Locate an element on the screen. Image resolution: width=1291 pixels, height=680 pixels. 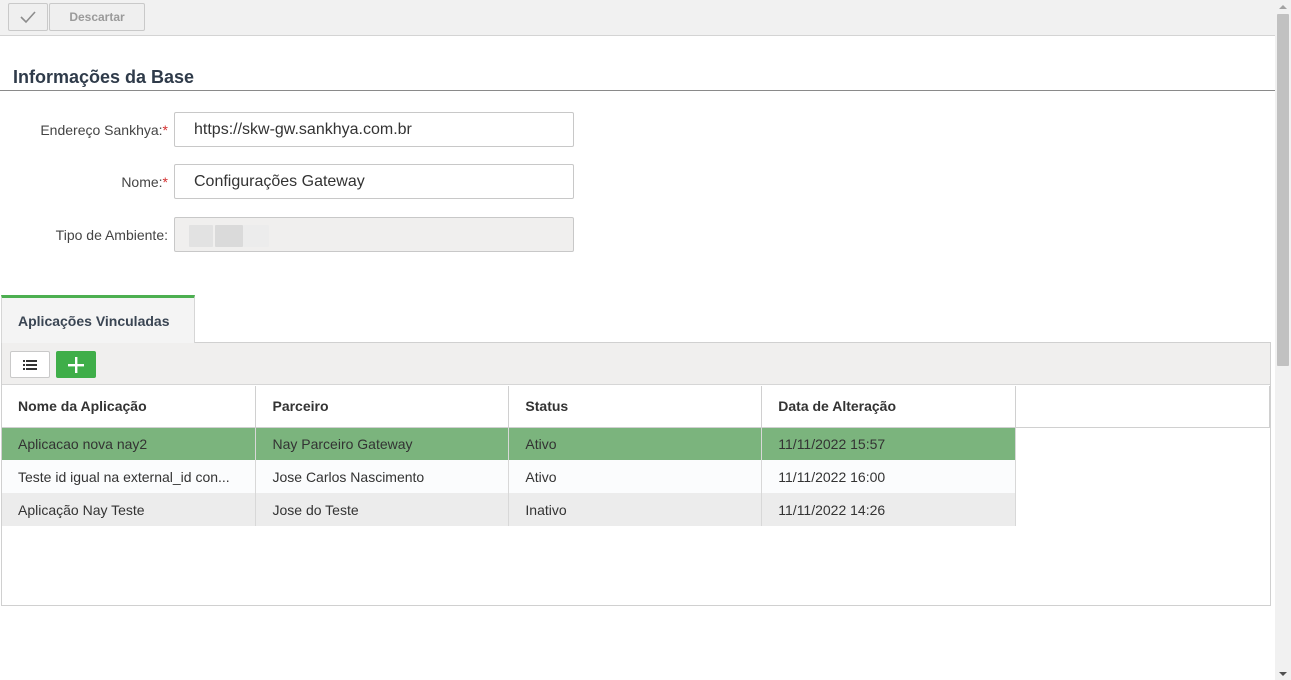
column-header: Status is located at coordinates (635, 407).